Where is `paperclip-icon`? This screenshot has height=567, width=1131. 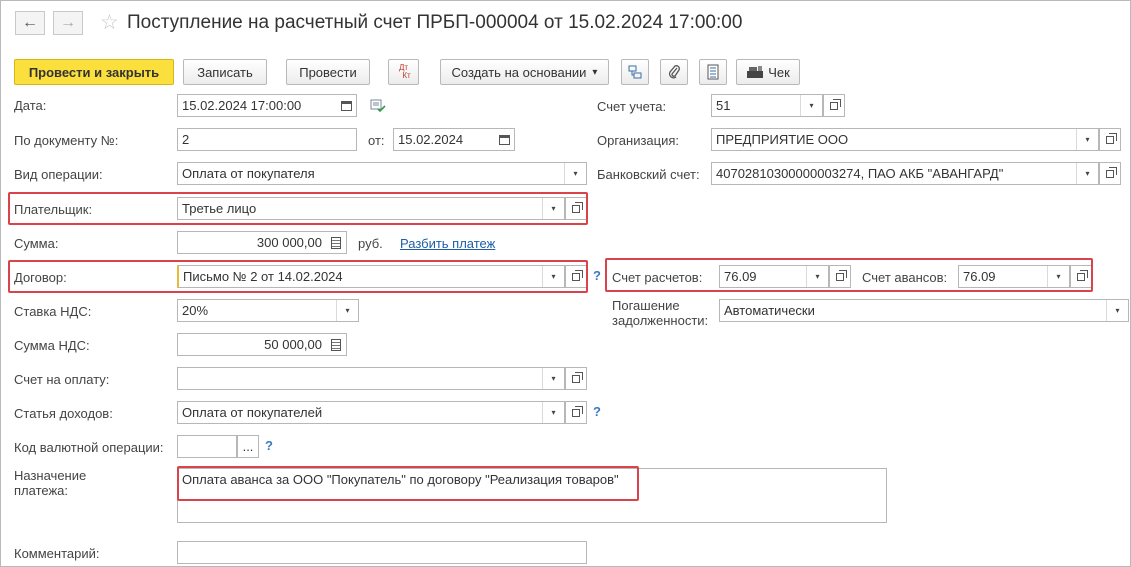
paperclip-icon is located at coordinates (674, 72).